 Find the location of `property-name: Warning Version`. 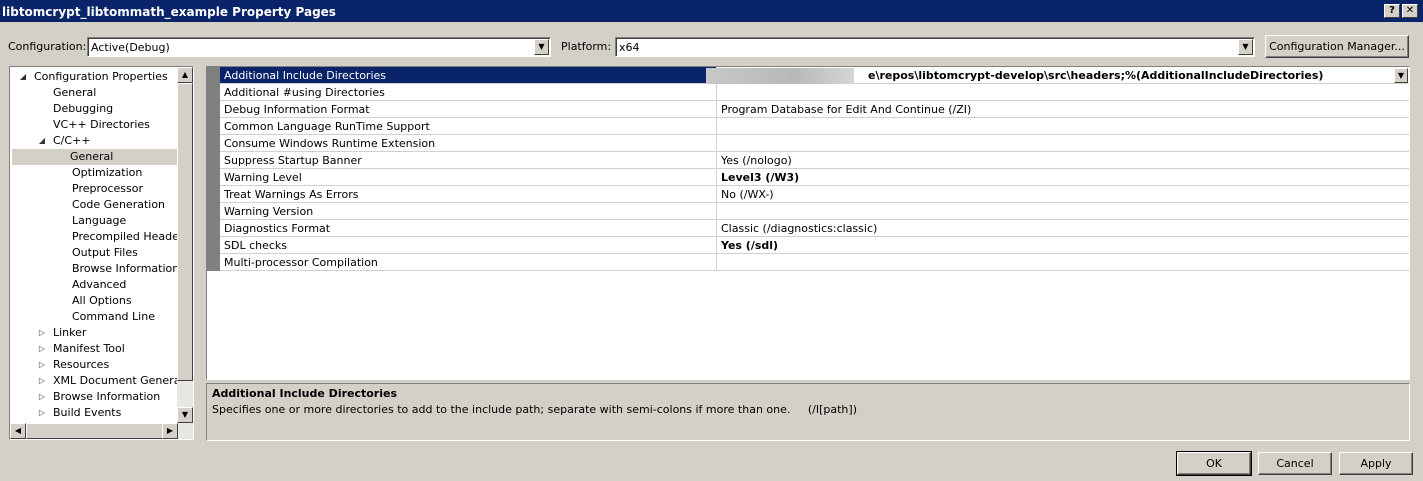

property-name: Warning Version is located at coordinates (468, 211).